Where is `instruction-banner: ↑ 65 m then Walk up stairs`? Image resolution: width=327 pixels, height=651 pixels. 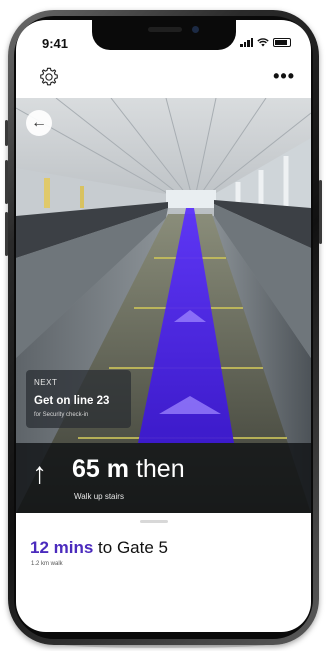
instruction-banner: ↑ 65 m then Walk up stairs is located at coordinates (163, 478).